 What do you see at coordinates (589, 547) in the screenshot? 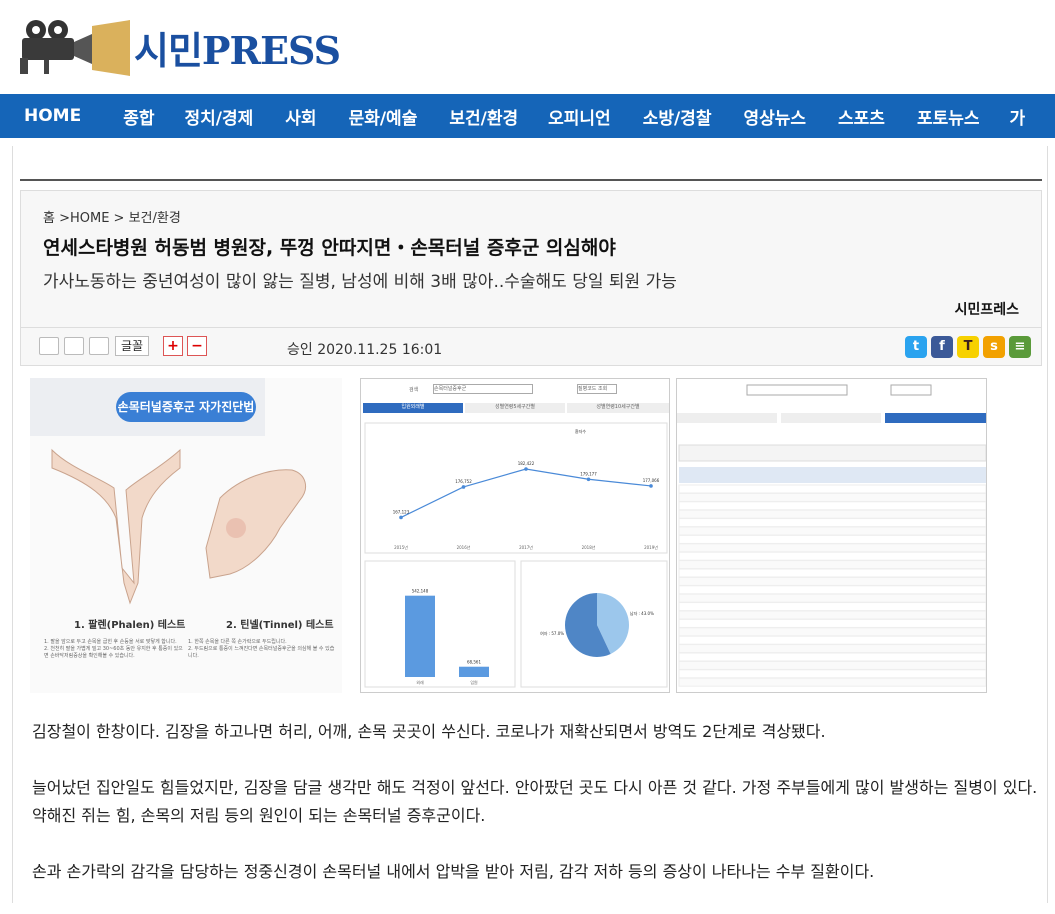
I see `line-x-tick: 2018년` at bounding box center [589, 547].